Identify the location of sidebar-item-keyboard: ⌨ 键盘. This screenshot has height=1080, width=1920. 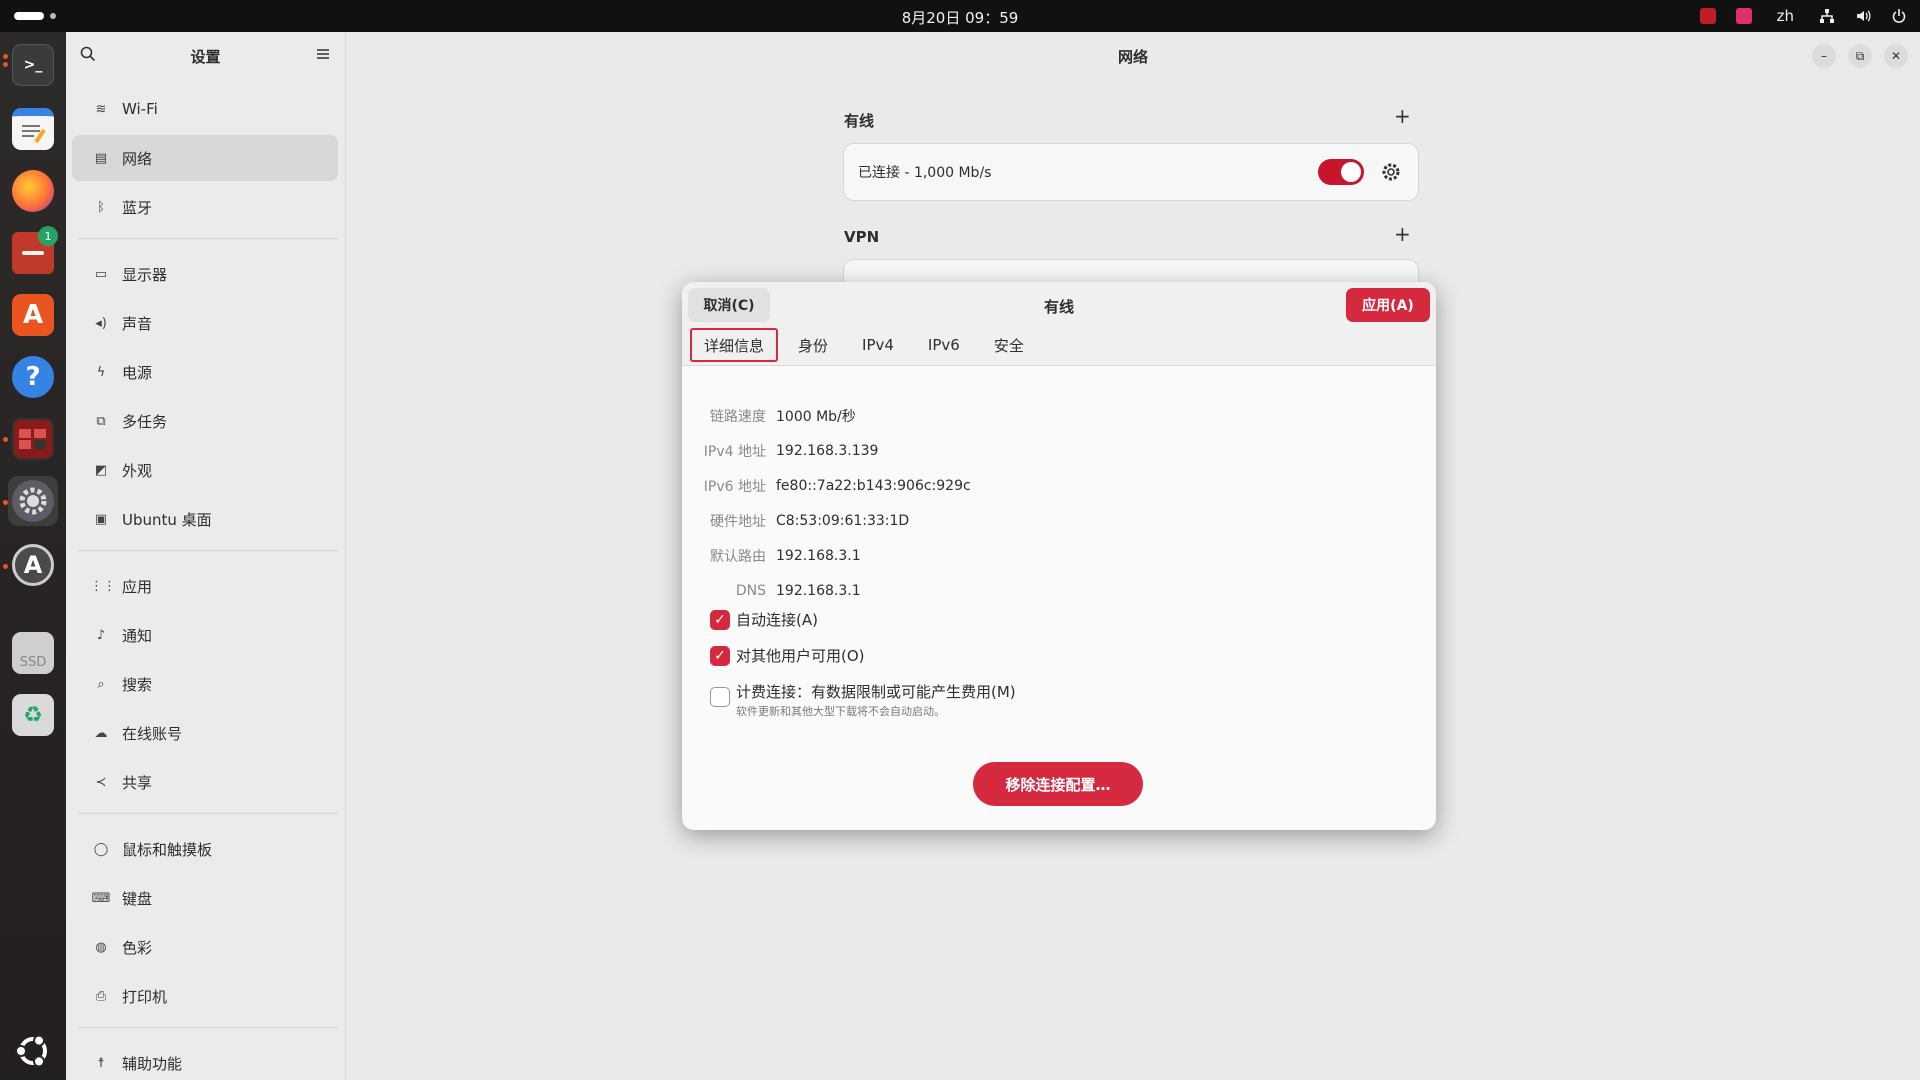
(205, 898).